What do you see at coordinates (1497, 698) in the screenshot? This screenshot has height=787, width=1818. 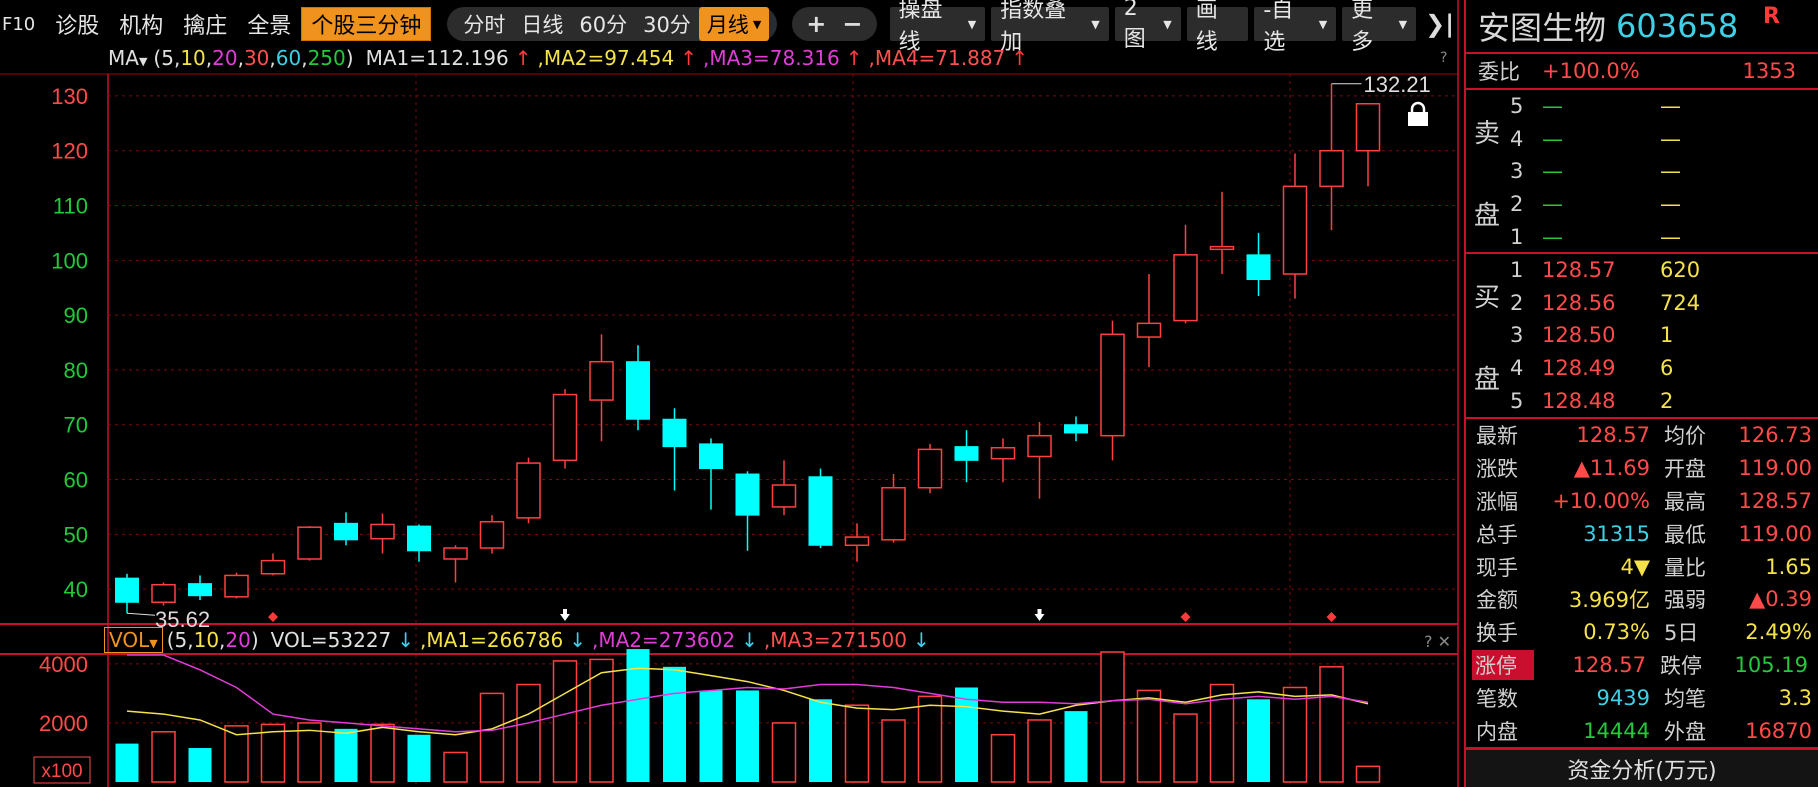 I see `stat-label: 笔数` at bounding box center [1497, 698].